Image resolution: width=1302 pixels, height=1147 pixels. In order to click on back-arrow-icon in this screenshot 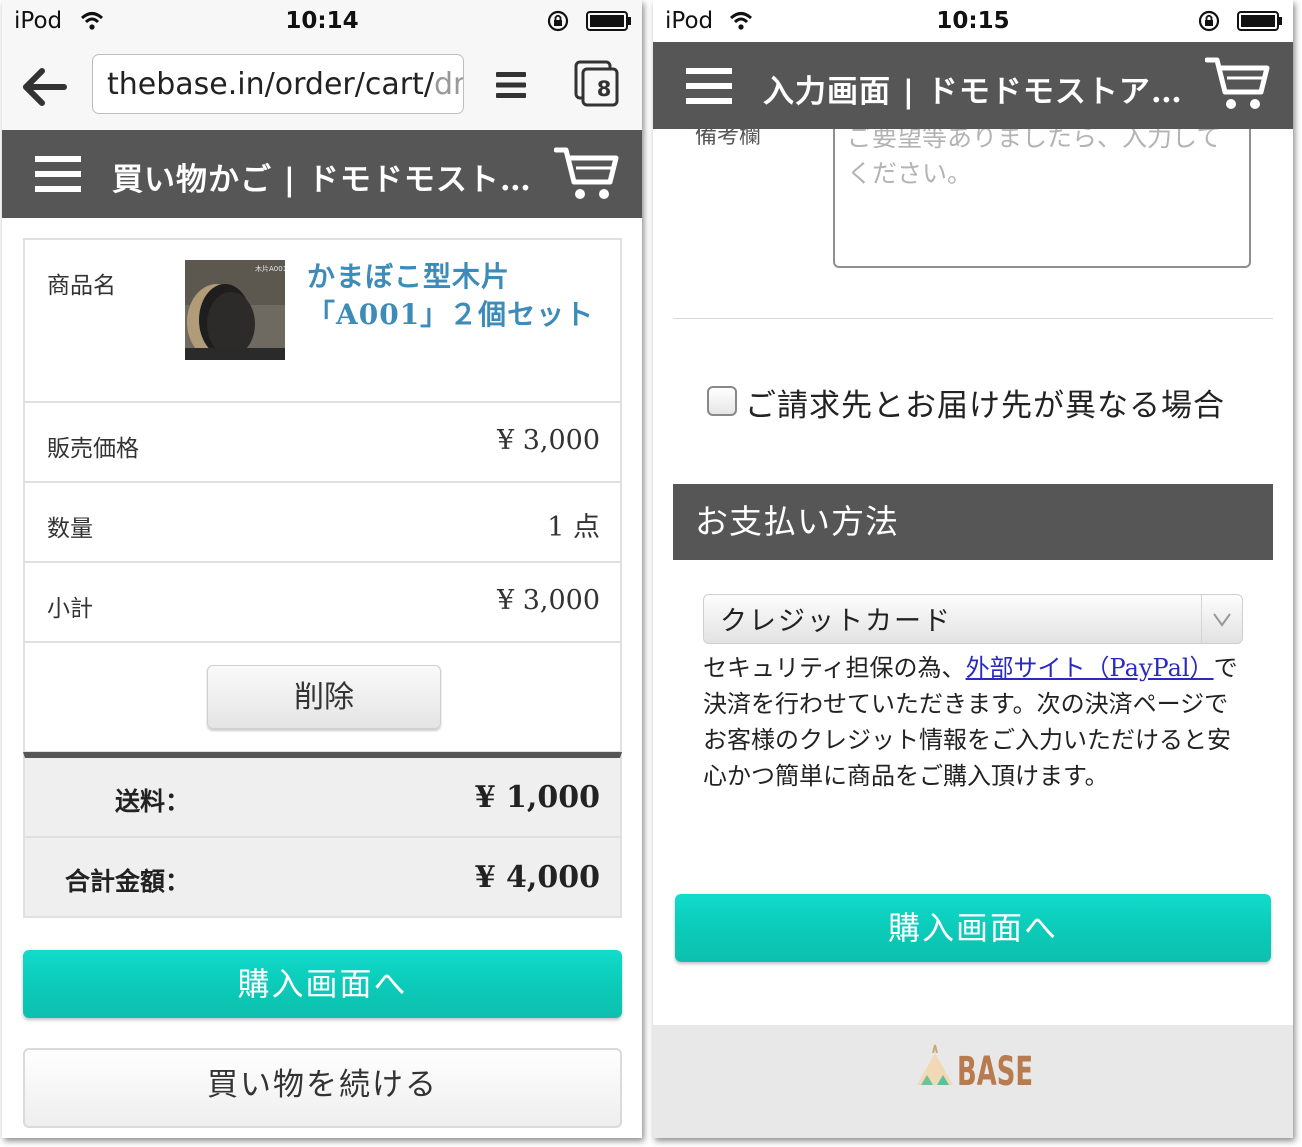, I will do `click(45, 87)`.